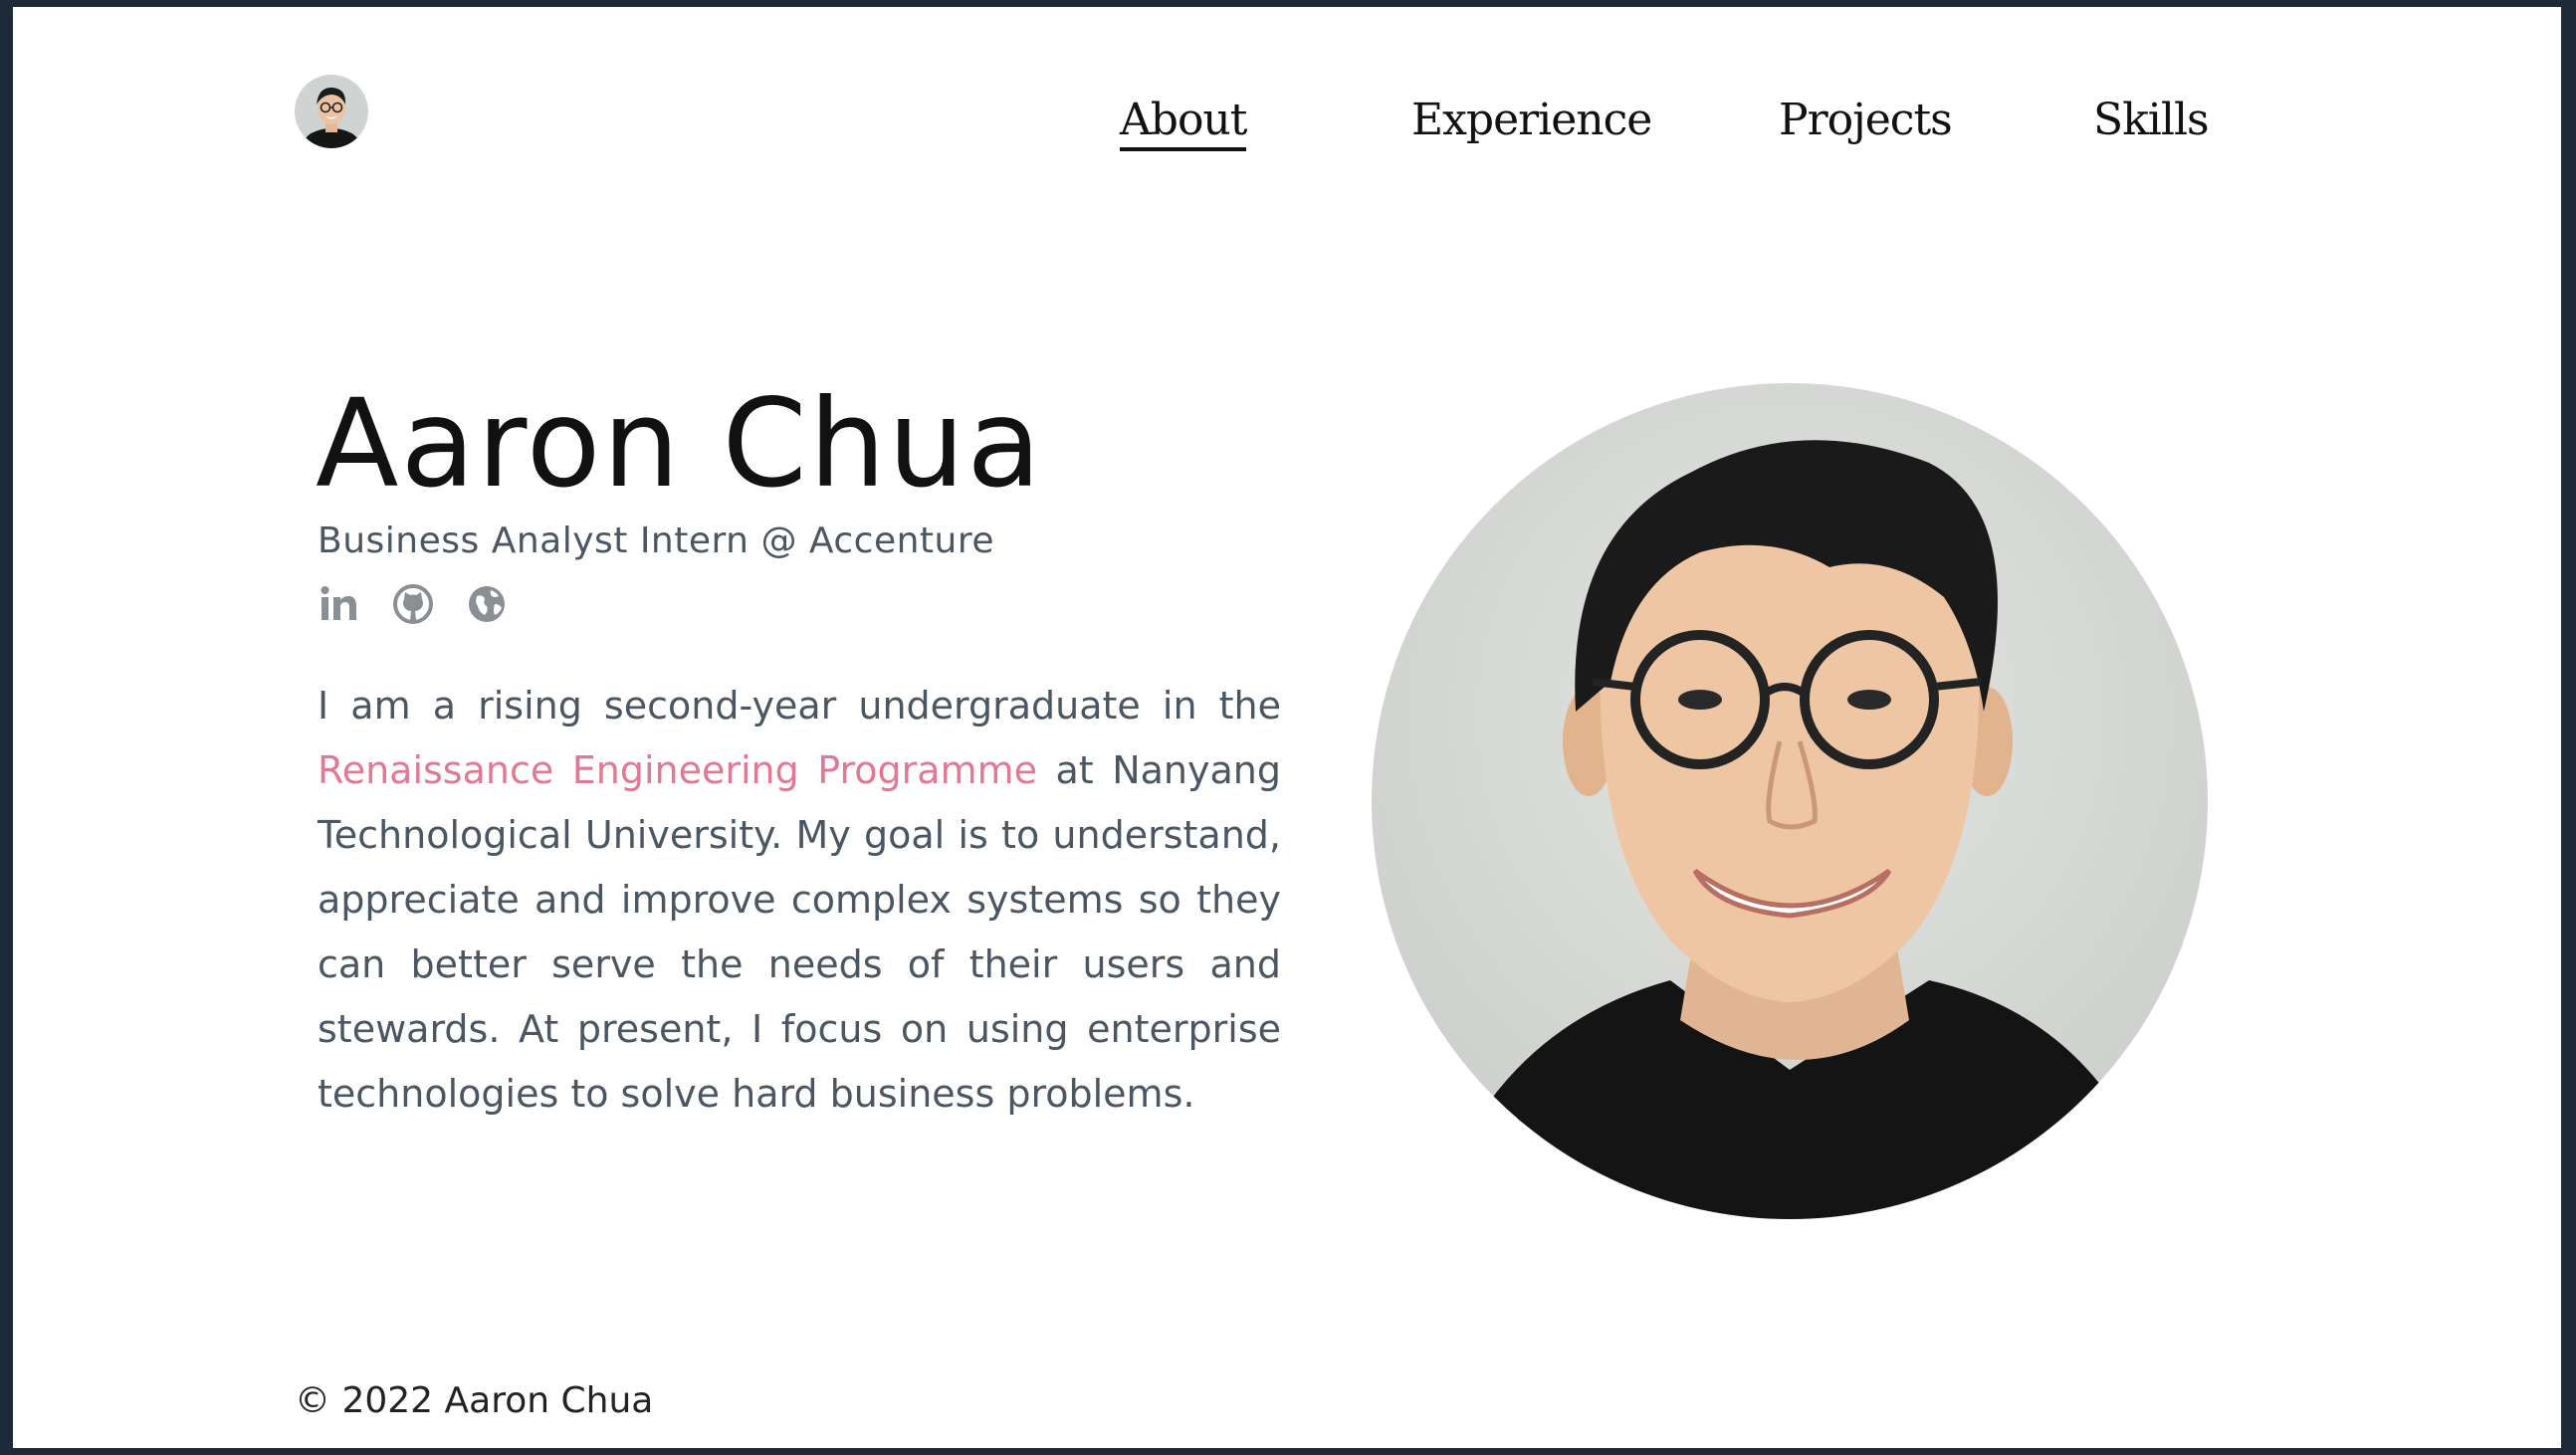  I want to click on nav-projects: Projects, so click(1866, 120).